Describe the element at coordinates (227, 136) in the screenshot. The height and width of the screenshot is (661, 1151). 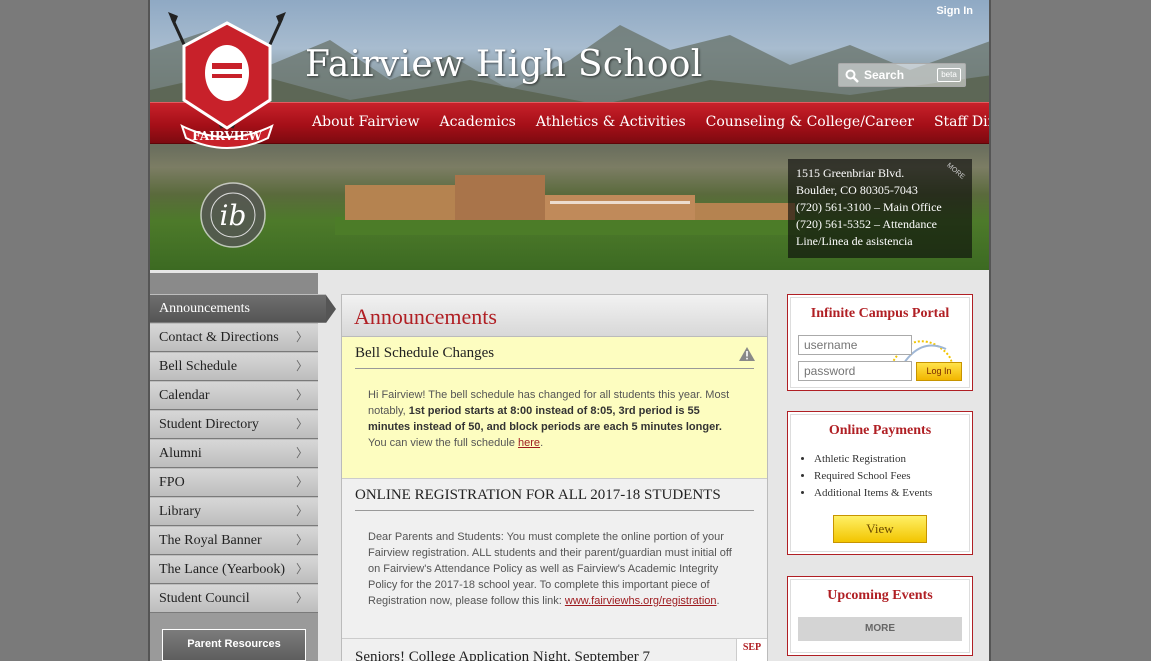
I see `svg-text: FAIRVIEW` at that location.